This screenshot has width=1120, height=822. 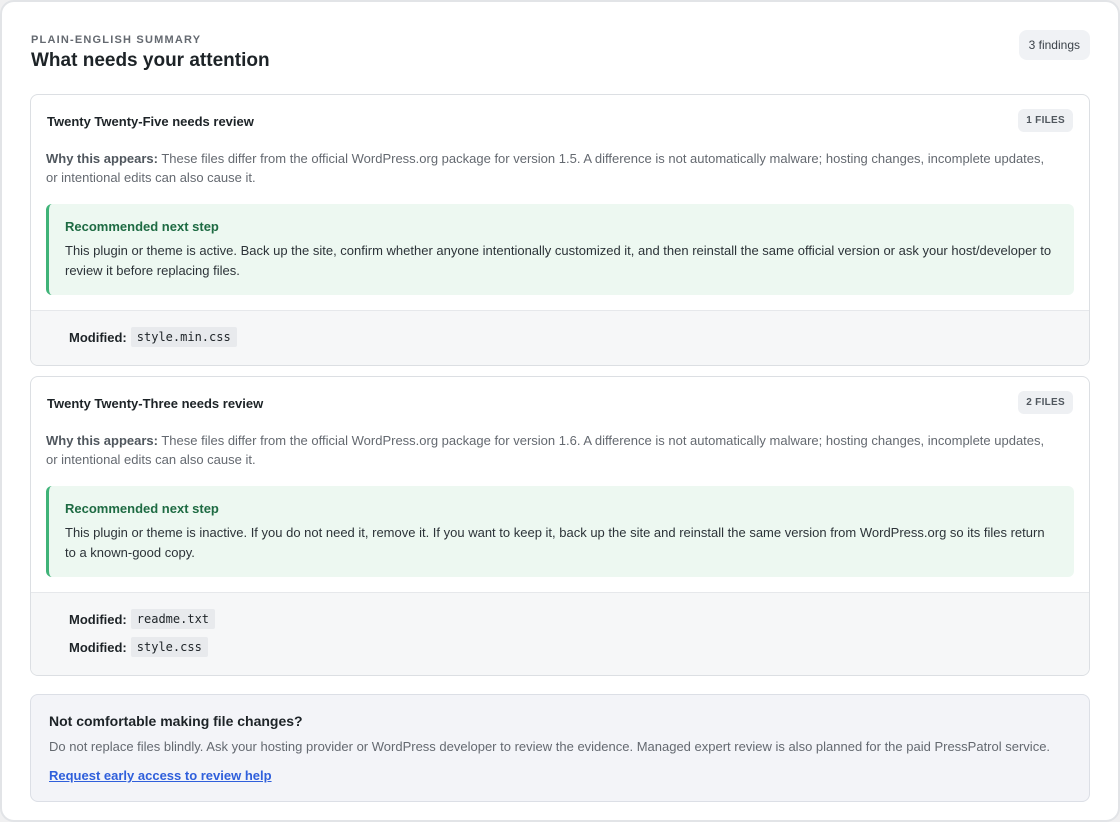 I want to click on modified-file-row: Modified: readme.txt, so click(x=560, y=619).